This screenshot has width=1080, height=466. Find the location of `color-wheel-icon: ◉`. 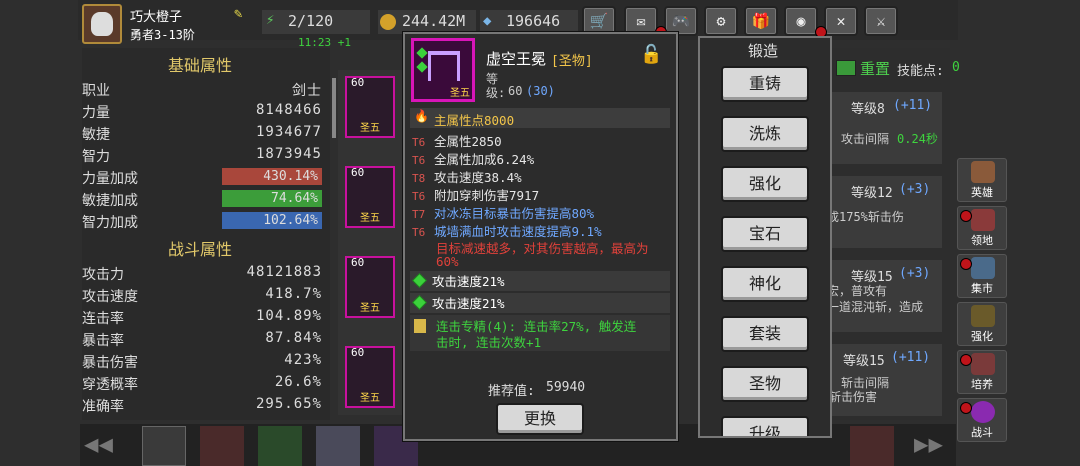

color-wheel-icon: ◉ is located at coordinates (801, 21).